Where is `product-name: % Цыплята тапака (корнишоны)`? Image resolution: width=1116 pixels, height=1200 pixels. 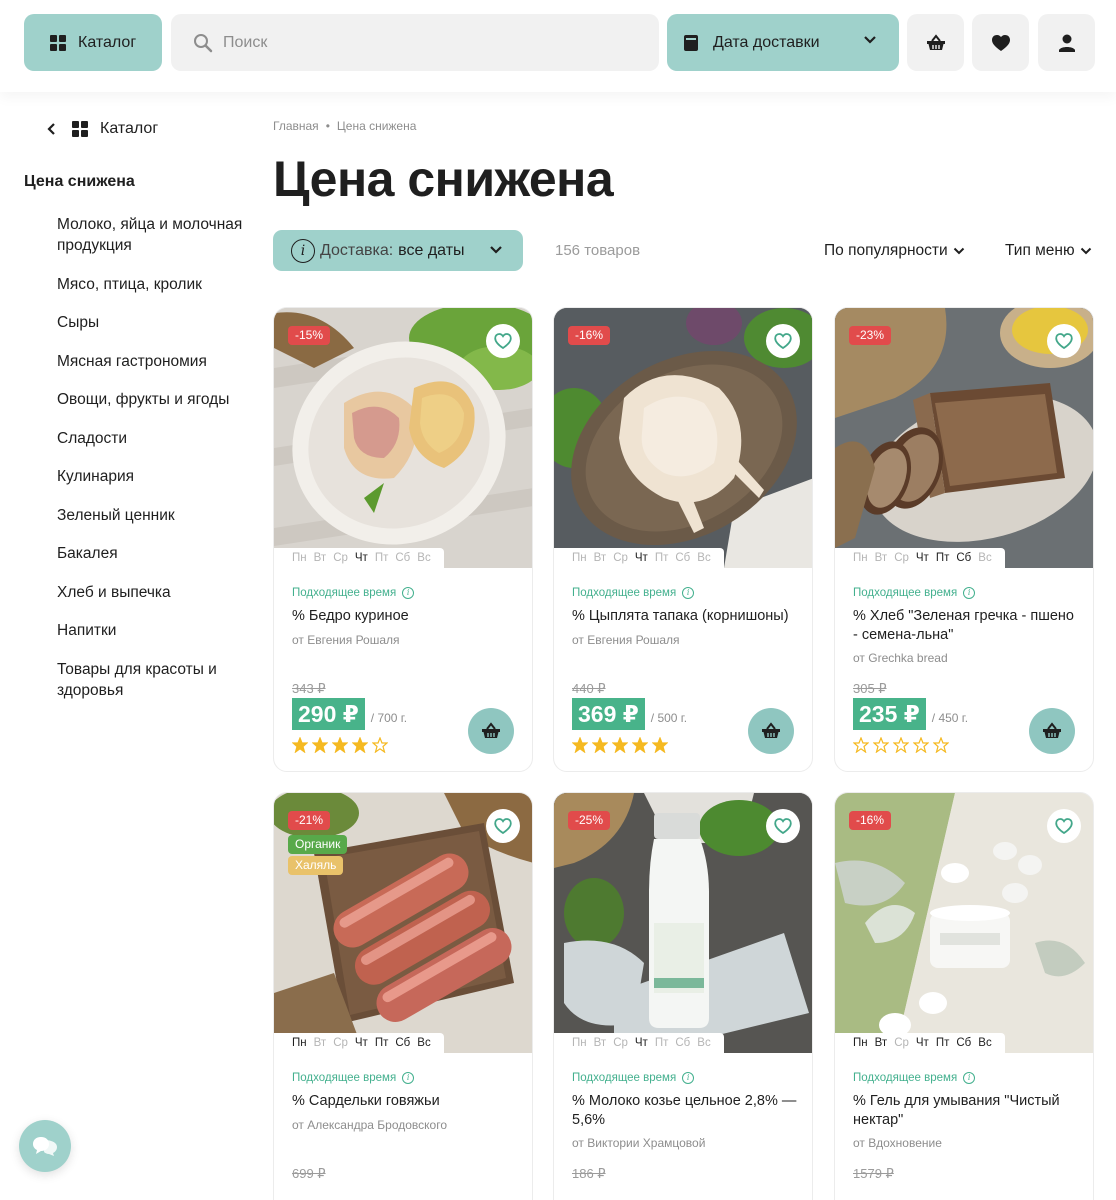 product-name: % Цыплята тапака (корнишоны) is located at coordinates (686, 616).